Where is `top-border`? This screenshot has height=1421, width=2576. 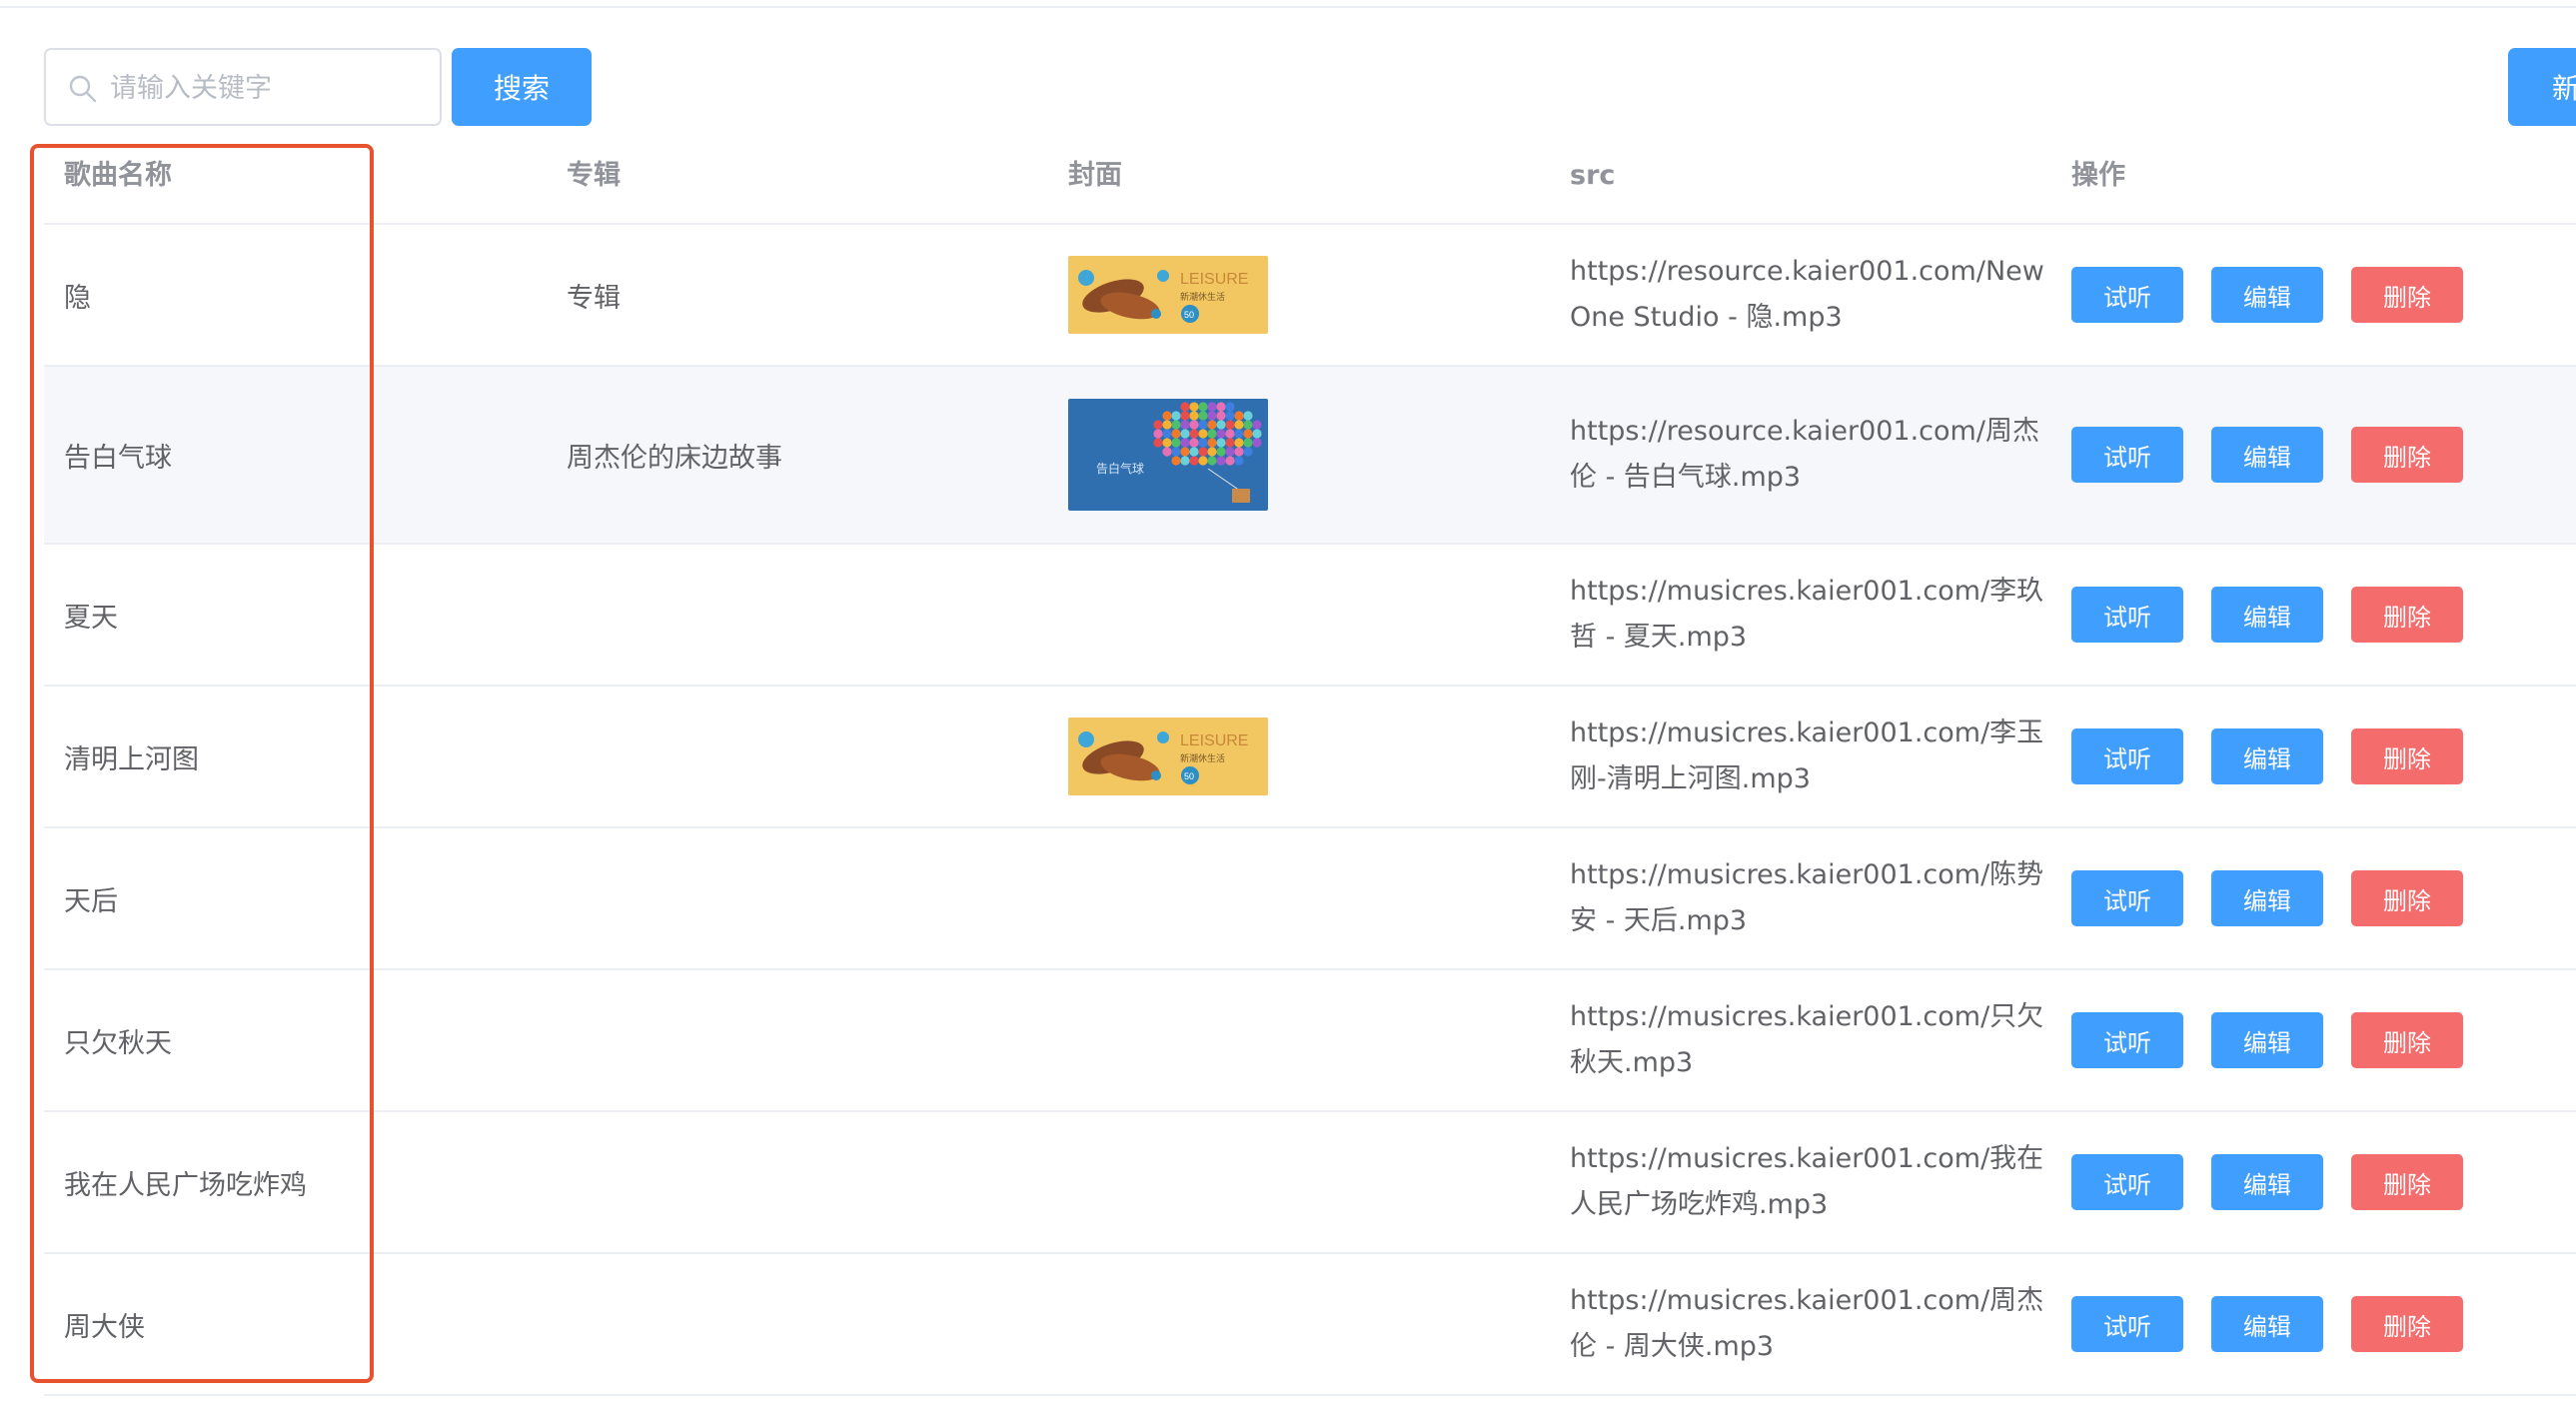 top-border is located at coordinates (1288, 7).